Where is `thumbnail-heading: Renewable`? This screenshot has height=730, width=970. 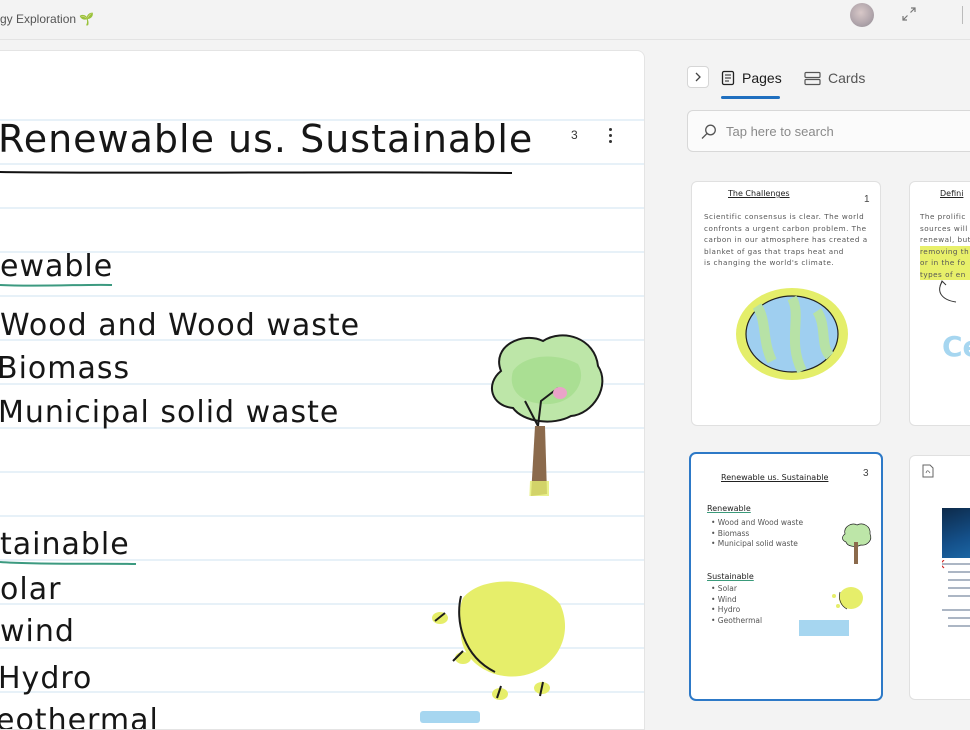
thumbnail-heading: Renewable is located at coordinates (729, 508).